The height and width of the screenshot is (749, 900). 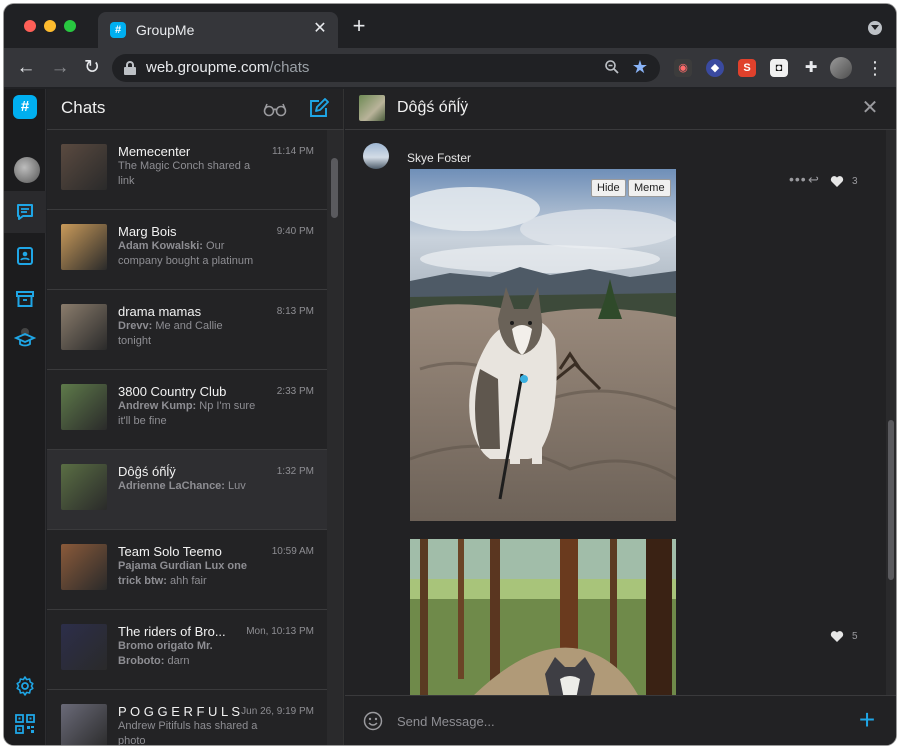 What do you see at coordinates (83, 107) in the screenshot?
I see `chat-list-title: Chats` at bounding box center [83, 107].